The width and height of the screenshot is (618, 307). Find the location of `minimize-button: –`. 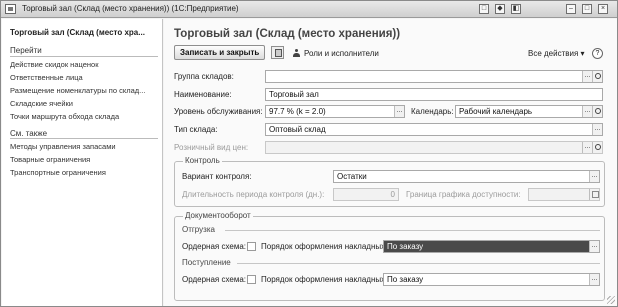

minimize-button: – is located at coordinates (571, 9).